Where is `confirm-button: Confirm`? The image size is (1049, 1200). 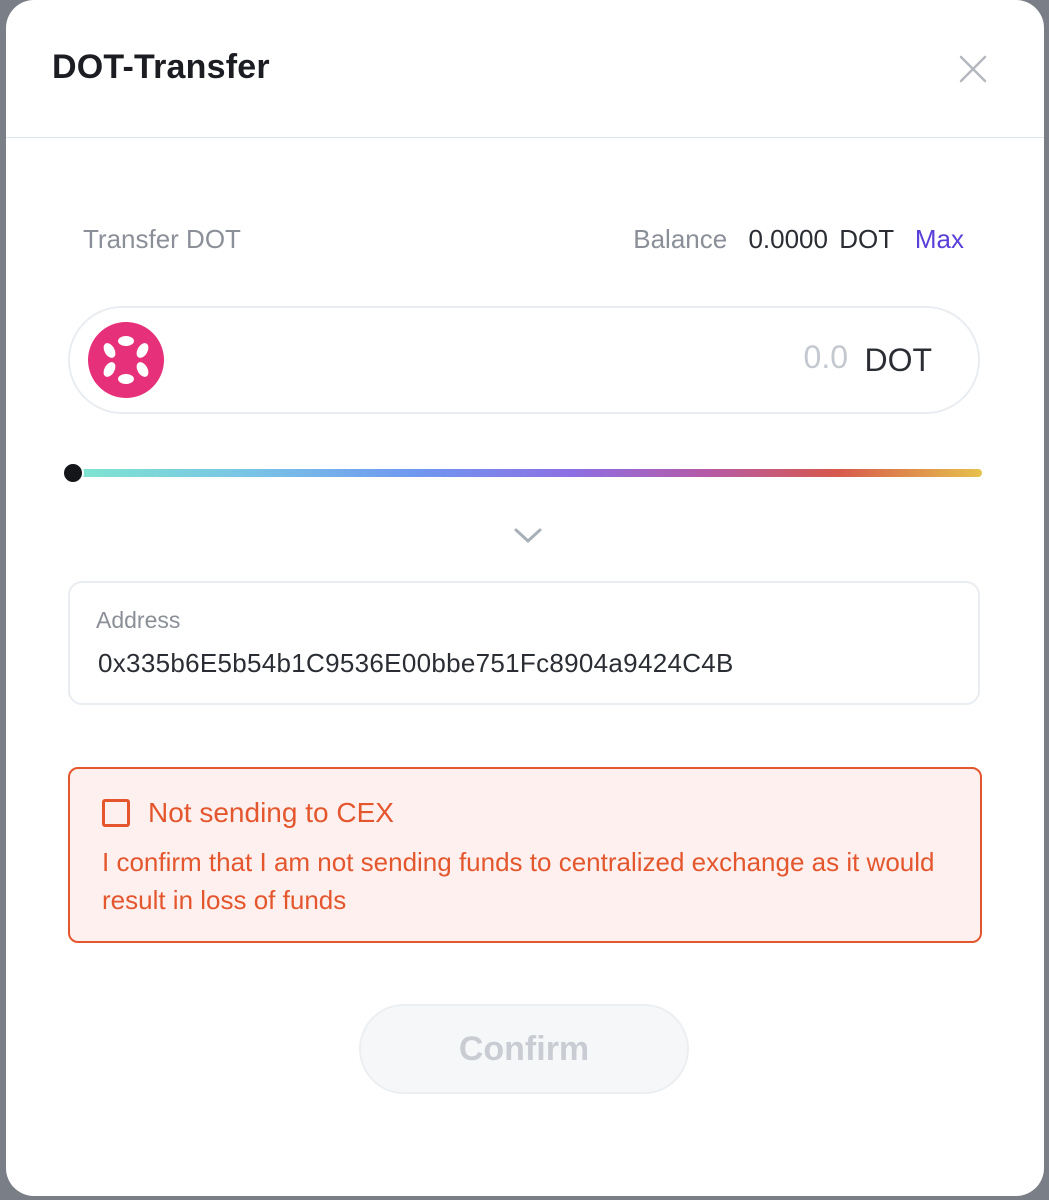 confirm-button: Confirm is located at coordinates (524, 1049).